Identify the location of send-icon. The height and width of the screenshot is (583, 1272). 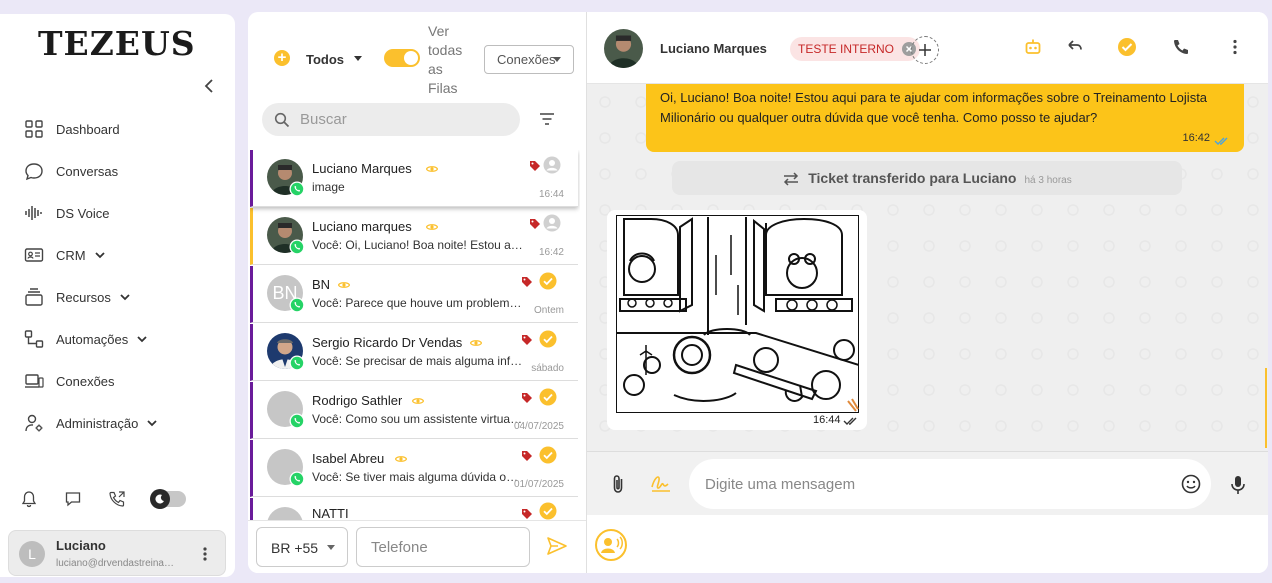
(557, 546).